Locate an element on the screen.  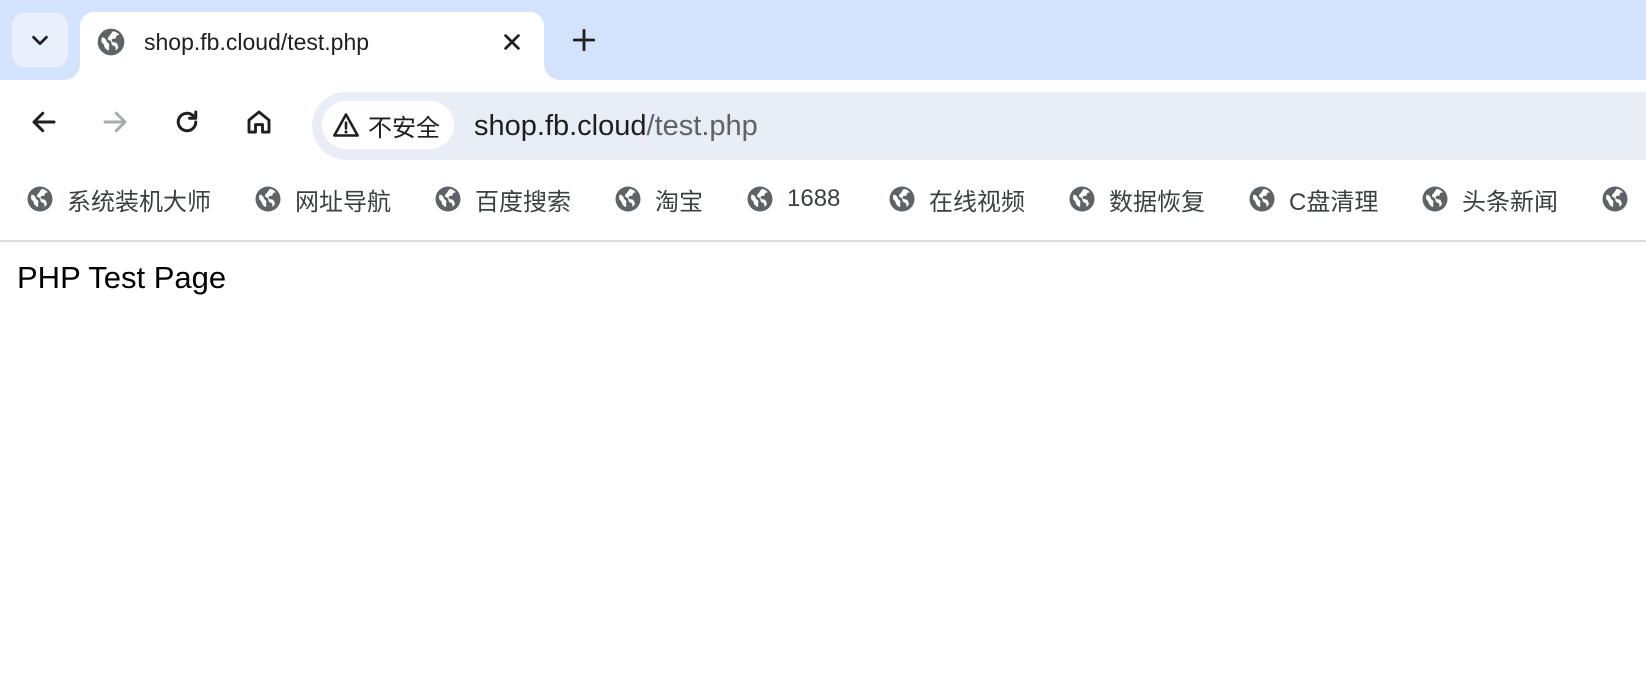
tab-title: shop.fb.cloud/test.php is located at coordinates (257, 42).